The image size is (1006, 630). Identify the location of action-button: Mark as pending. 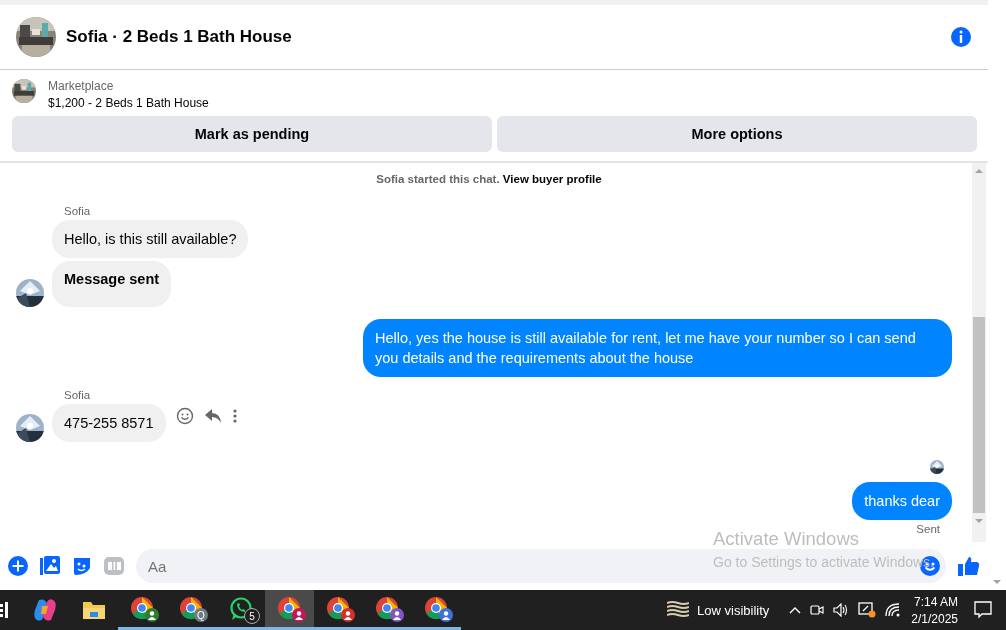
(252, 134).